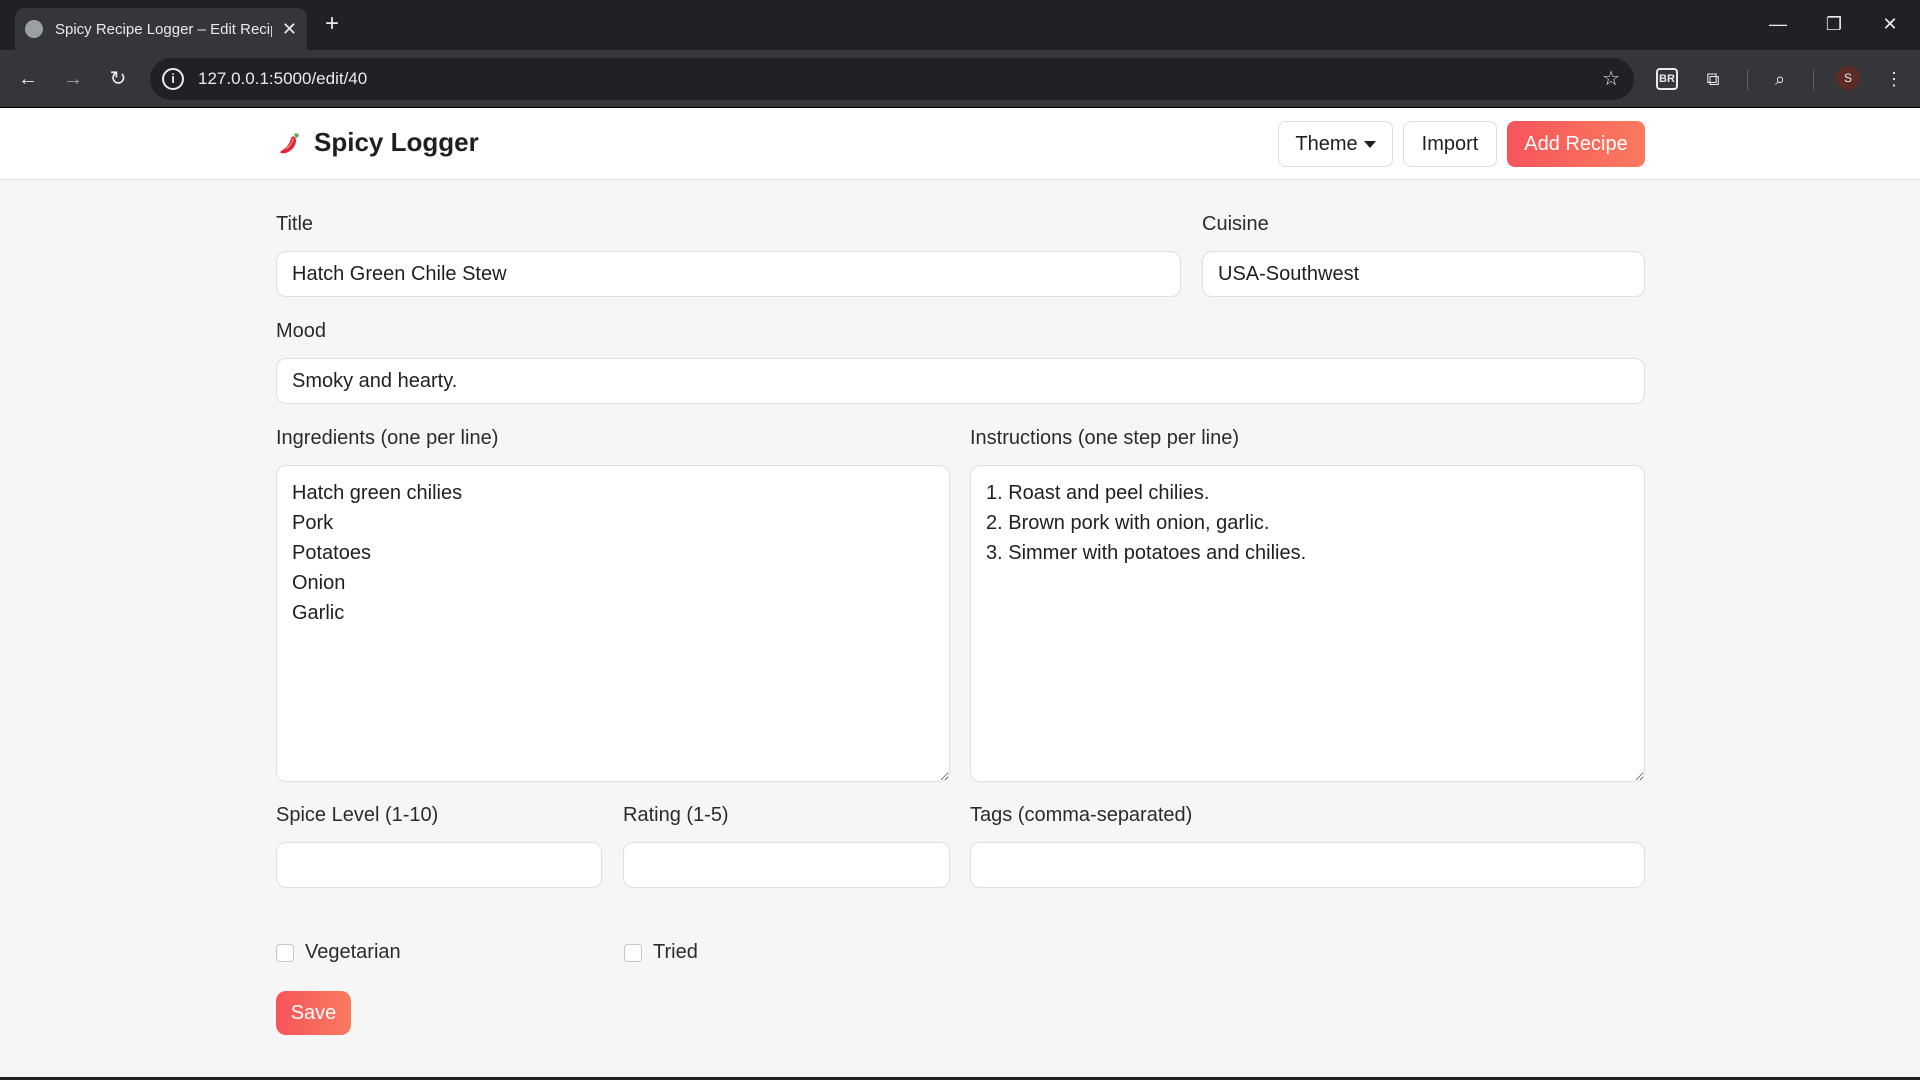 The image size is (1920, 1080). I want to click on tab-title: Spicy Recipe Logger – Edit Recipe, so click(163, 29).